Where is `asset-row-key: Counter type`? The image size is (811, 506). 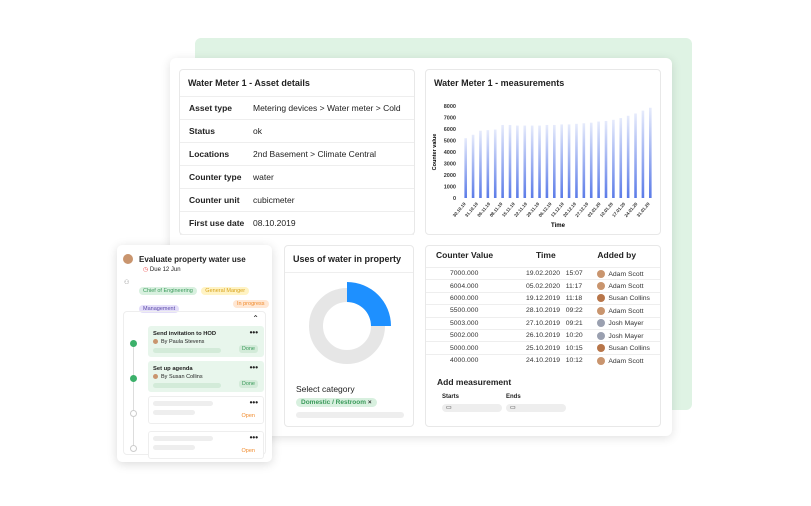 asset-row-key: Counter type is located at coordinates (215, 177).